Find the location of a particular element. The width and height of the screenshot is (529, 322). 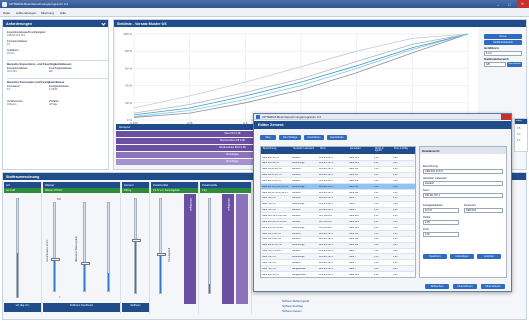

field-value: XC4 XF1 is located at coordinates (12, 71).